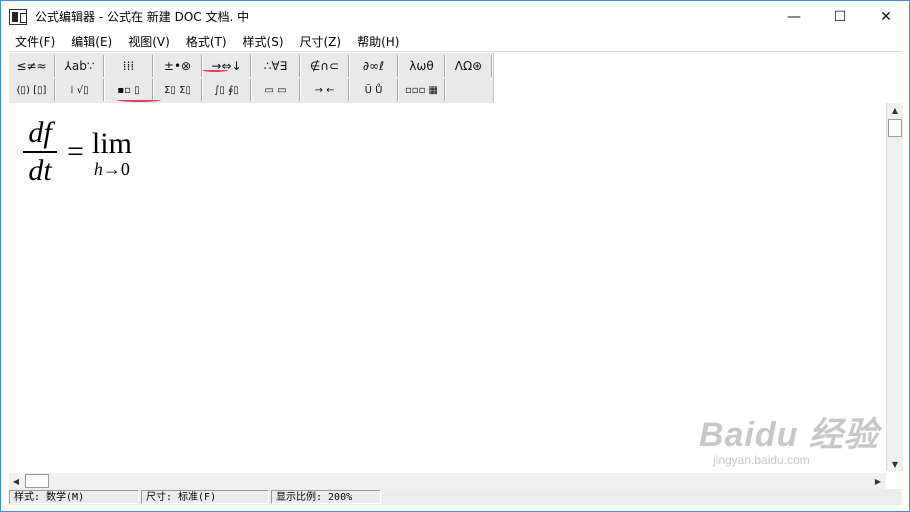 The height and width of the screenshot is (512, 910). I want to click on products-set-templates-button: Ū Ů, so click(374, 90).